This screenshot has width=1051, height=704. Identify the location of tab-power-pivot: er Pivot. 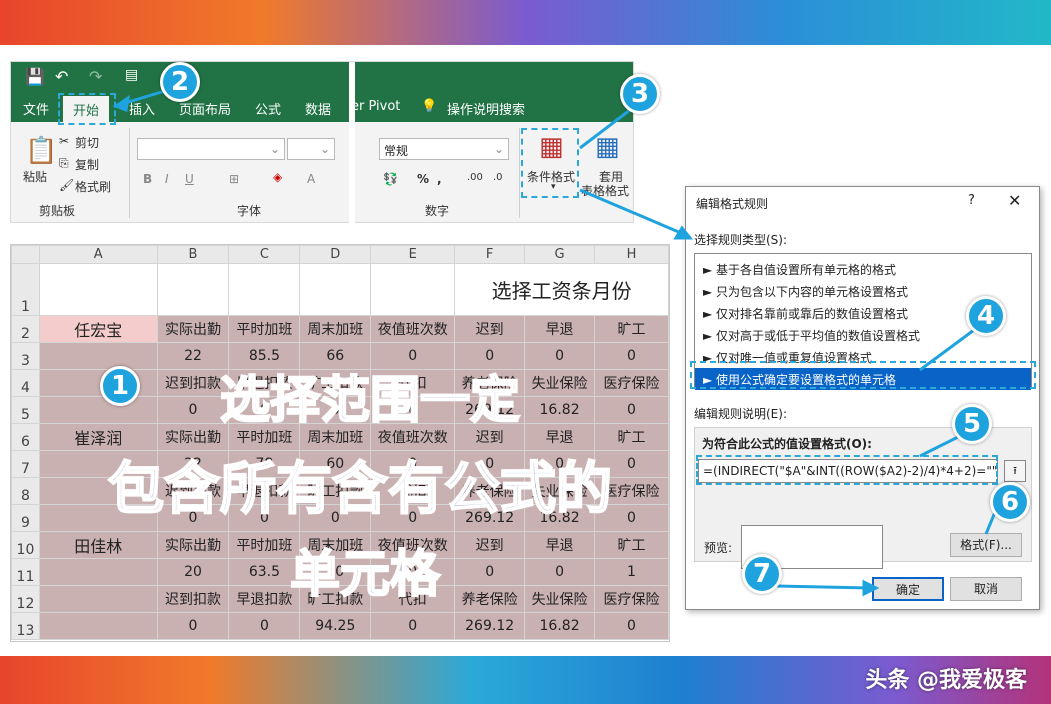
(375, 106).